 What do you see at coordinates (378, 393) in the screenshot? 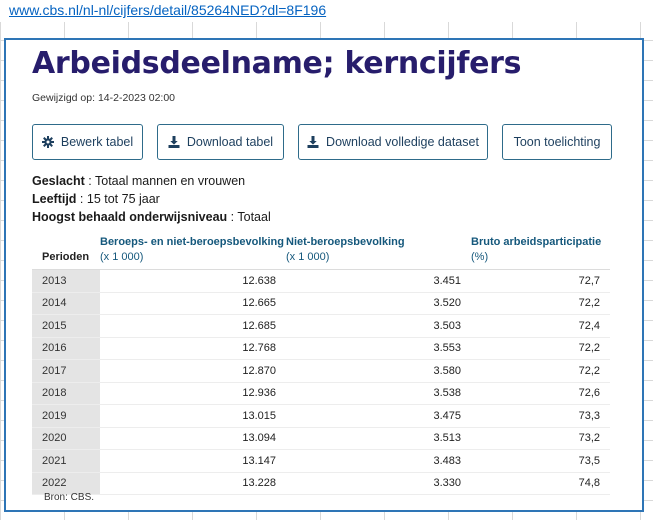
I see `value-cell: 3.538` at bounding box center [378, 393].